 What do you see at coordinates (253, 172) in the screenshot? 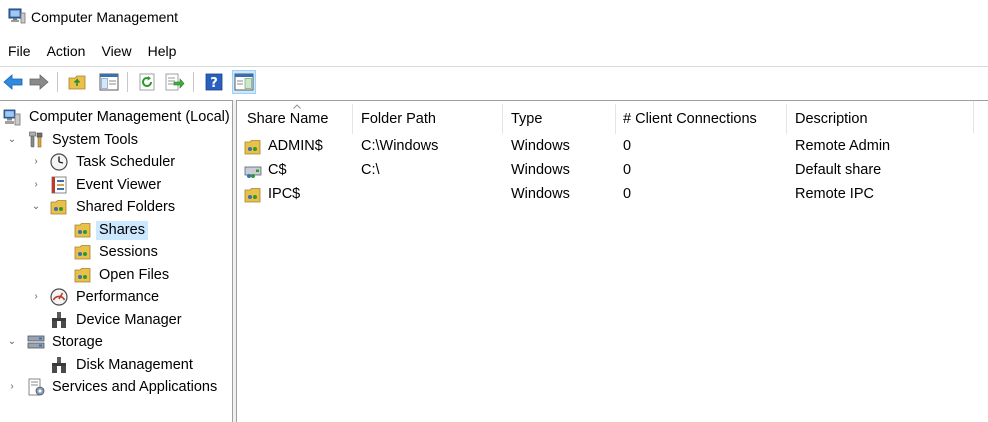
I see `shared-drive-icon` at bounding box center [253, 172].